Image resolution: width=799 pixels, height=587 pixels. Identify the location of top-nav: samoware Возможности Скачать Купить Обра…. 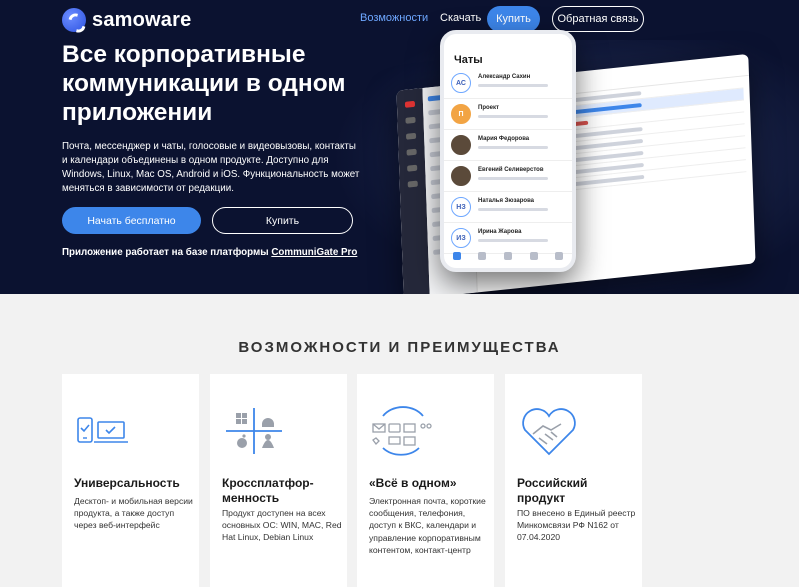
(399, 19).